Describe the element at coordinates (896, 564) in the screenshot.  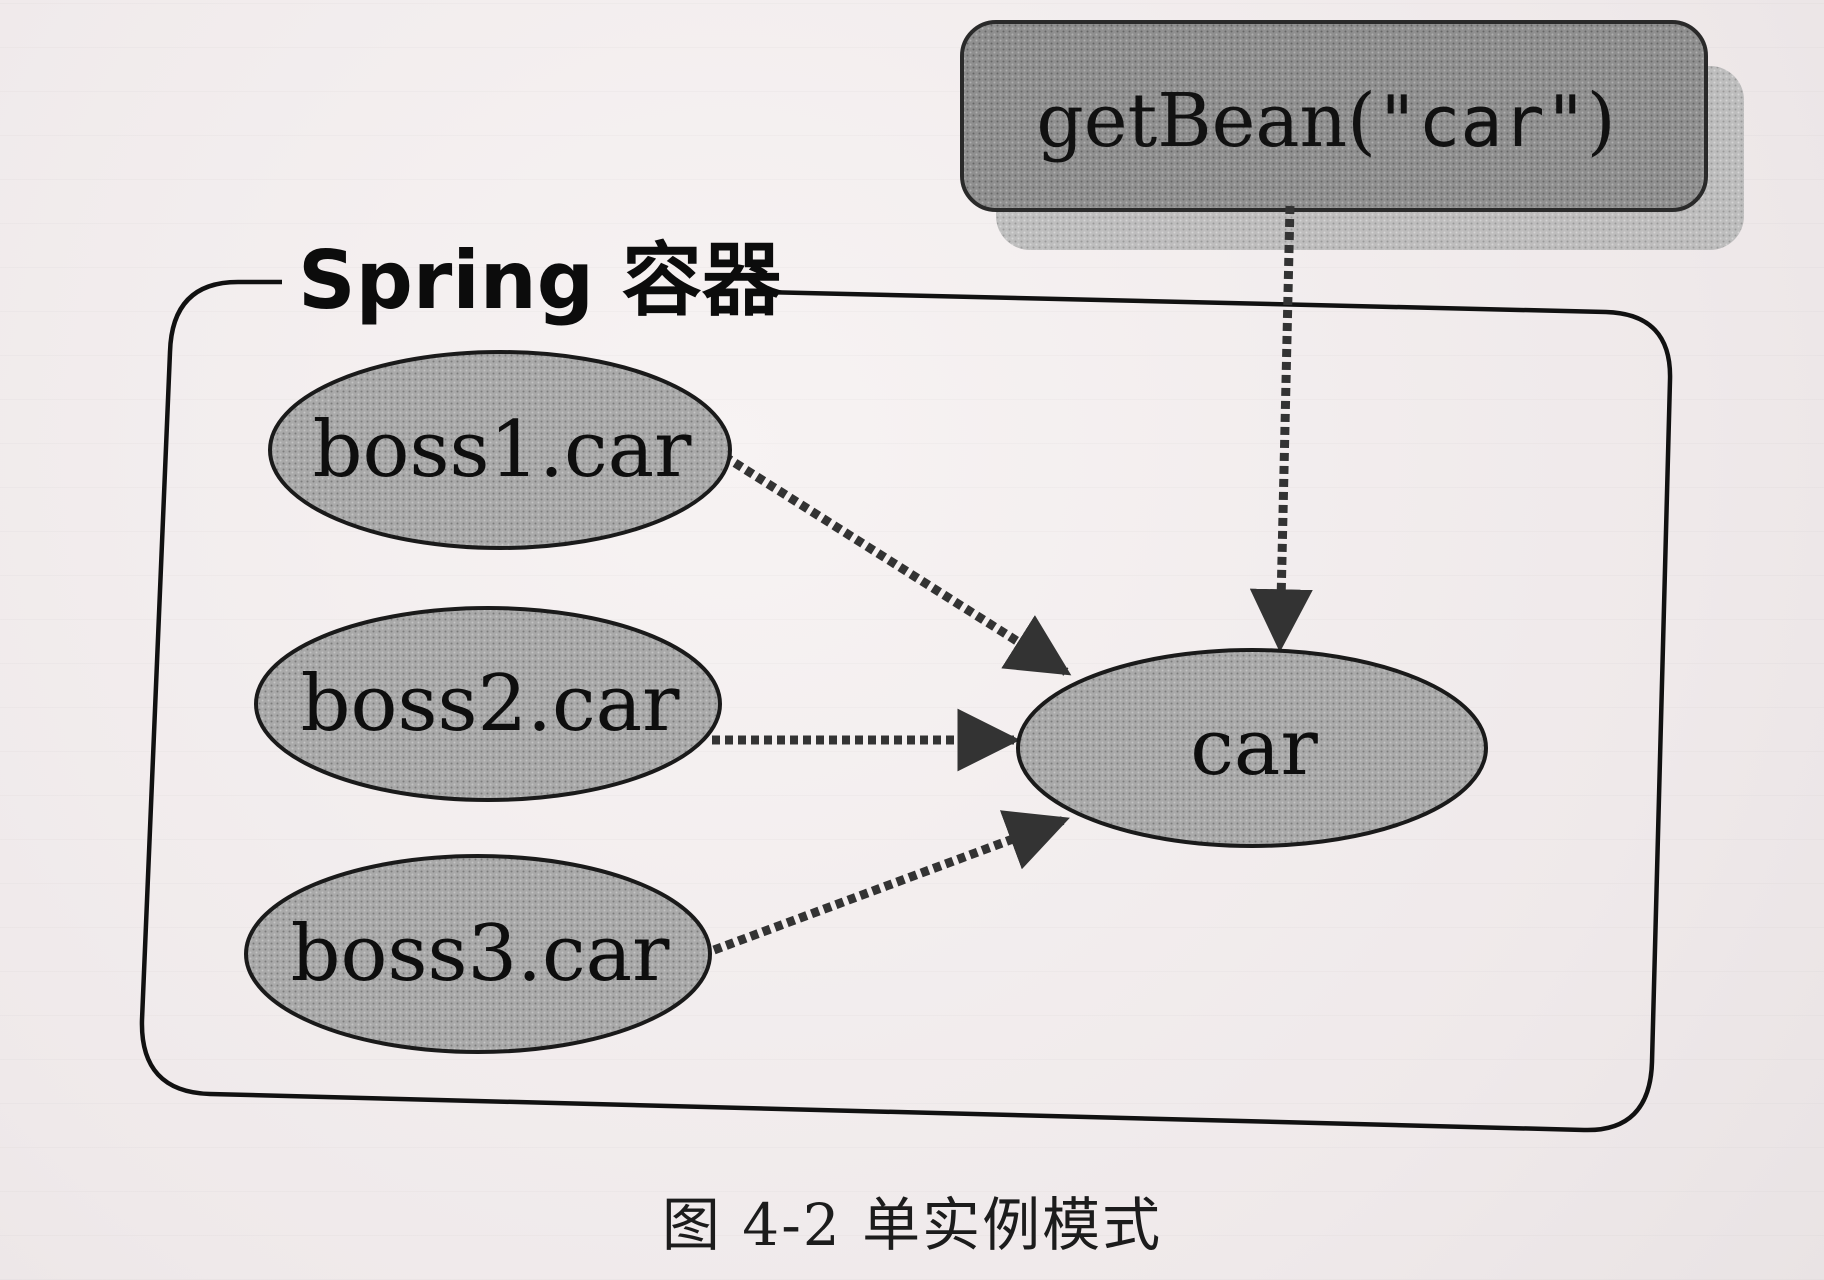
I see `arrow-boss1-to-car` at that location.